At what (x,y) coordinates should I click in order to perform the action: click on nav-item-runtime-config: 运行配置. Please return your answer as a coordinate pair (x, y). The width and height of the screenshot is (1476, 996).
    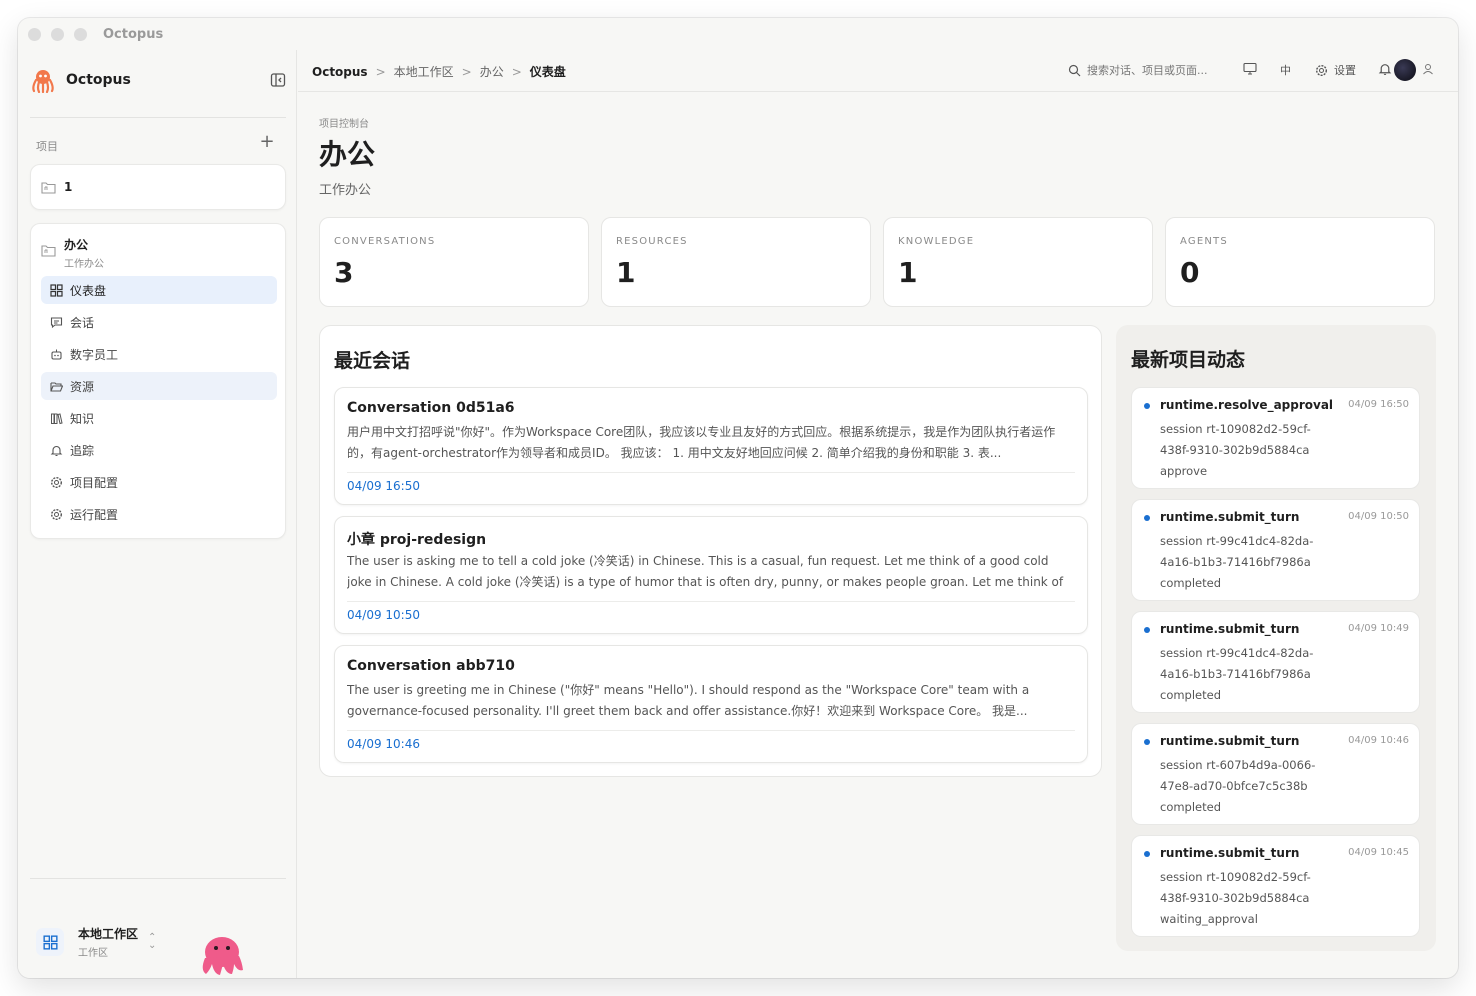
    Looking at the image, I should click on (159, 514).